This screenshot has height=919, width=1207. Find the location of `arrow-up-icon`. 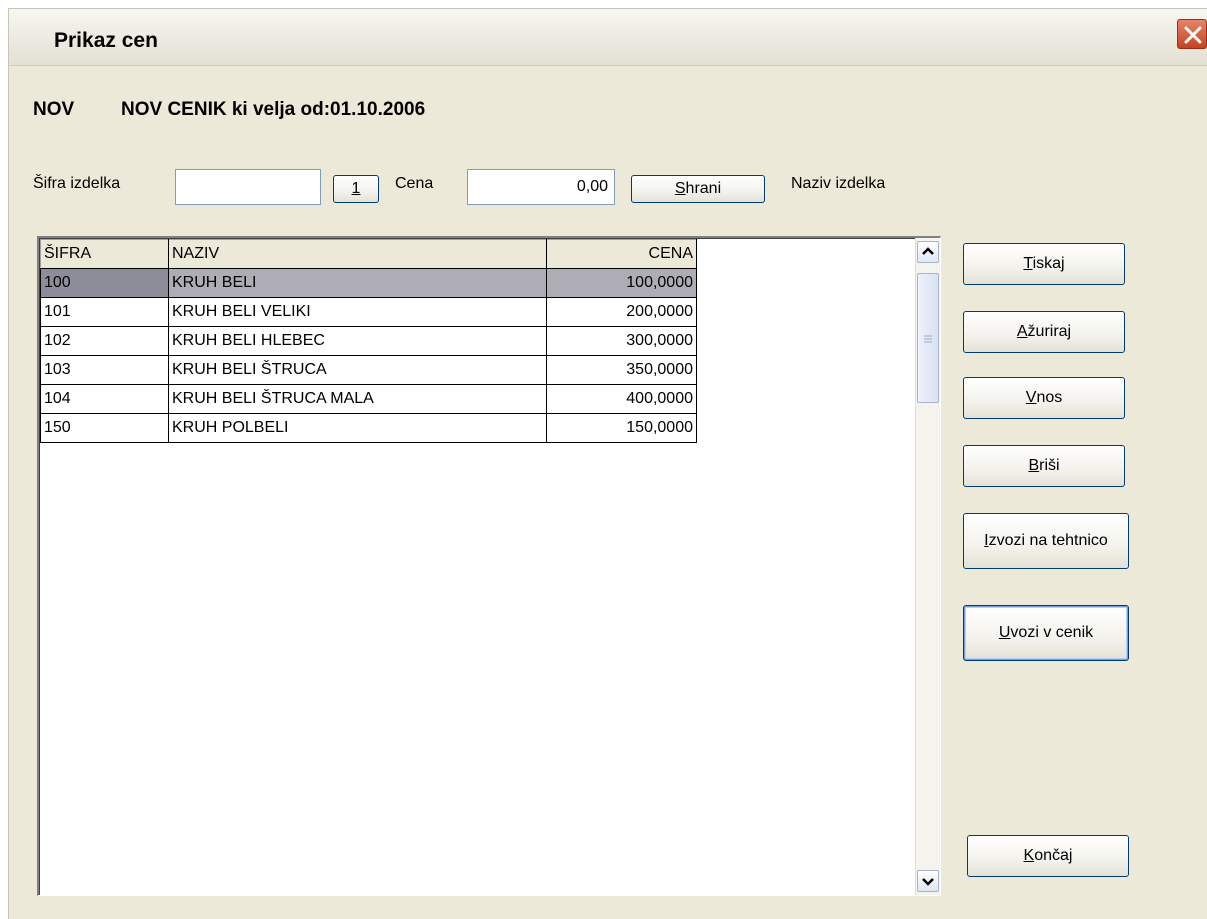

arrow-up-icon is located at coordinates (928, 251).